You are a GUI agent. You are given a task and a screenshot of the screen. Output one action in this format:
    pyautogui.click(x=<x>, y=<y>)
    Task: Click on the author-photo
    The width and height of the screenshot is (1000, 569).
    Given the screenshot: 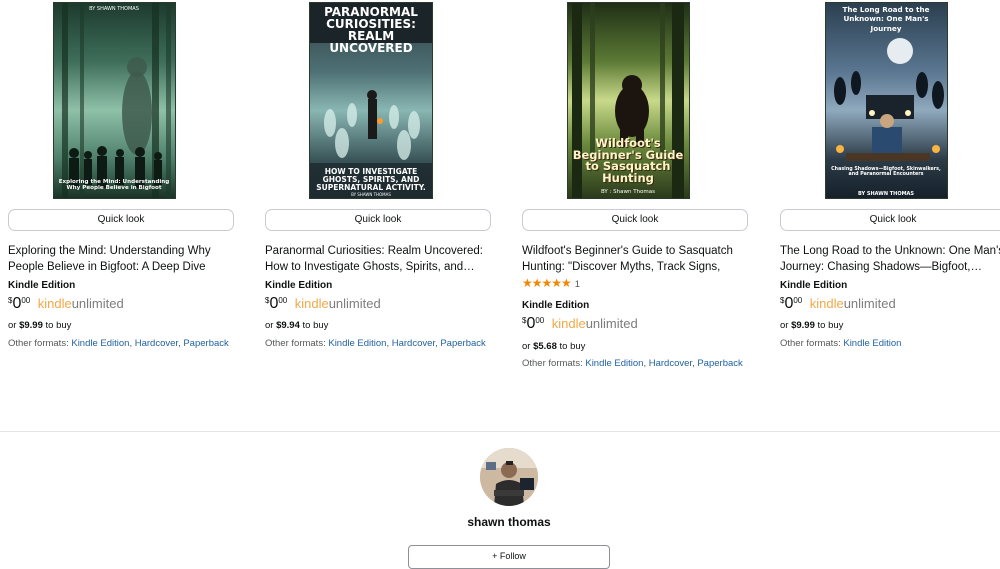 What is the action you would take?
    pyautogui.click(x=509, y=477)
    